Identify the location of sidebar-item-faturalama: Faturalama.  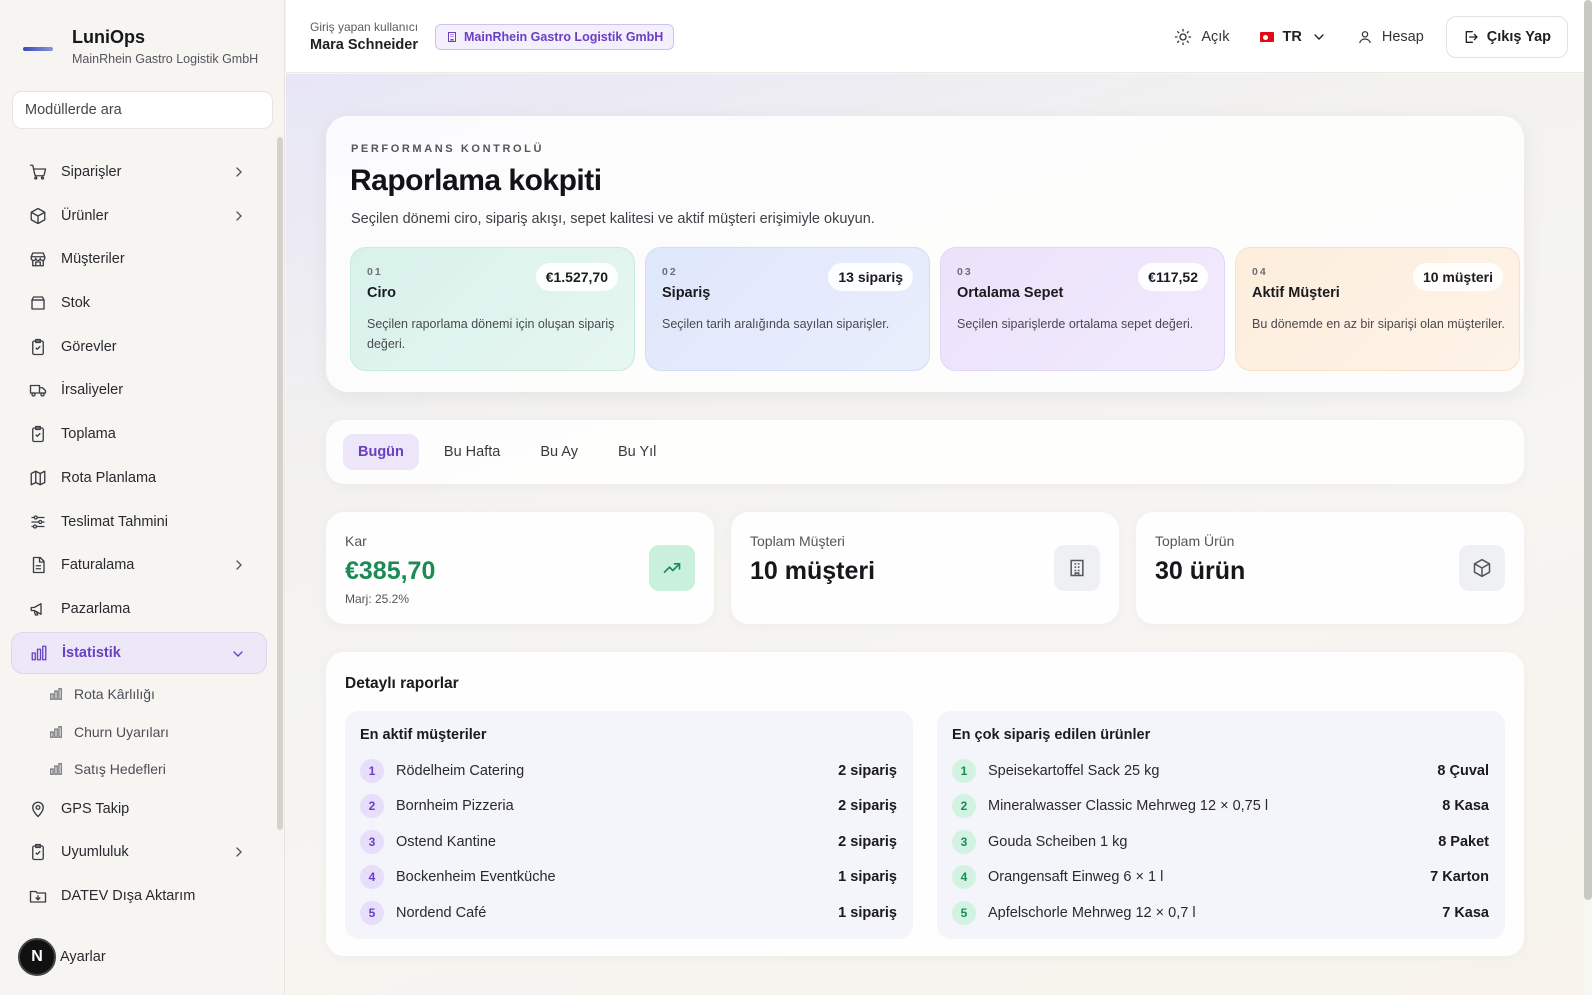
(139, 565).